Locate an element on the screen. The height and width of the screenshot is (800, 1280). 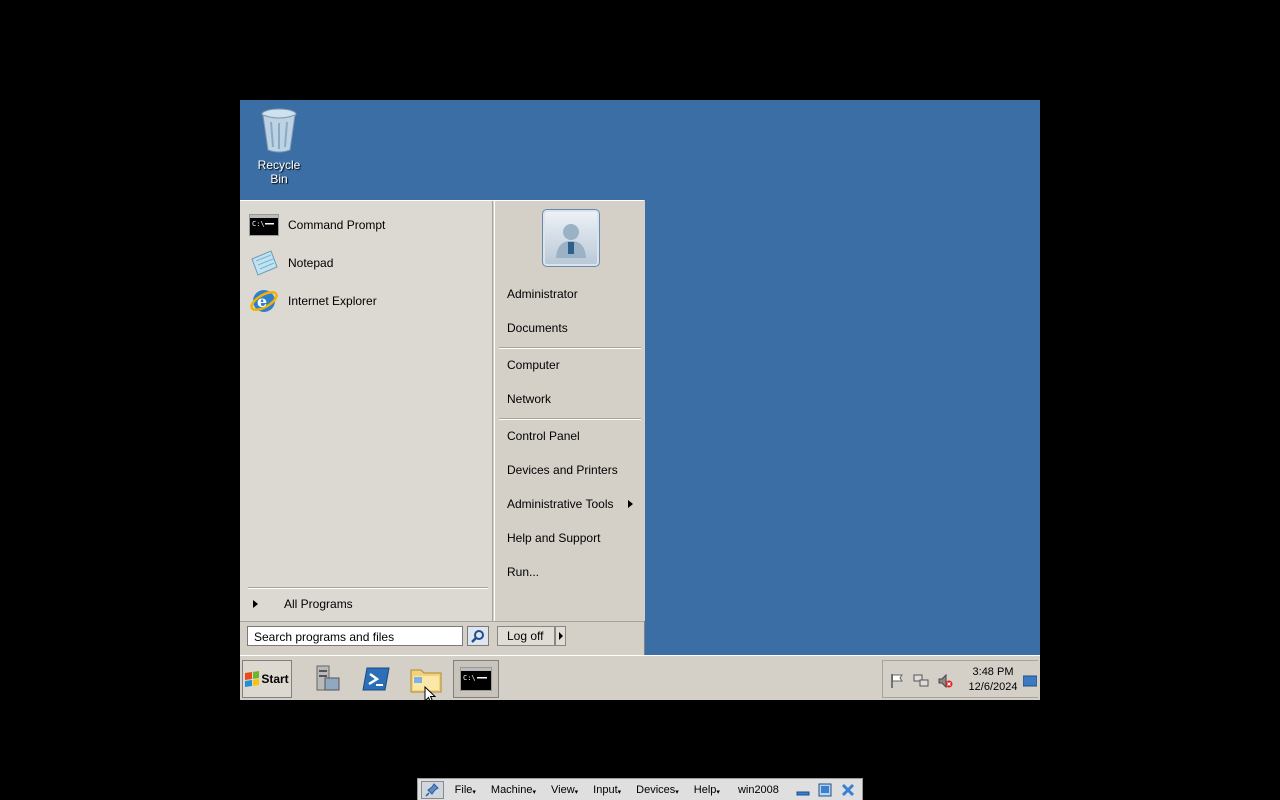
minimize-icon is located at coordinates (803, 793).